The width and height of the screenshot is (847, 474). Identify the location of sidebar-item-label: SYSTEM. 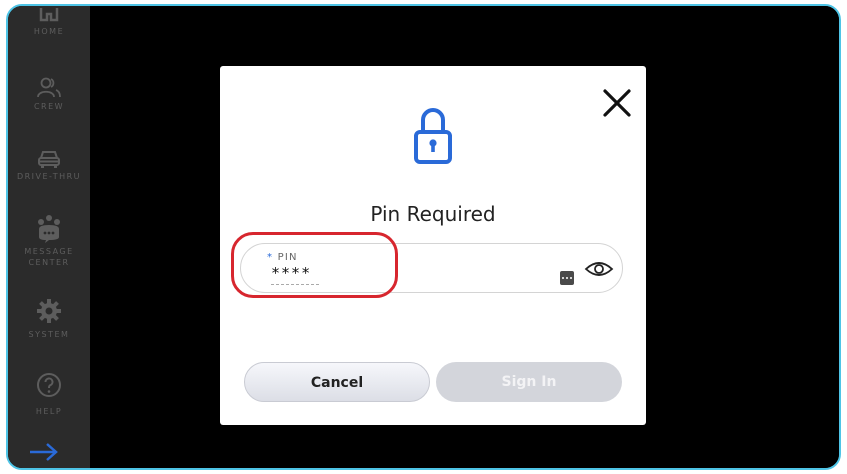
(49, 334).